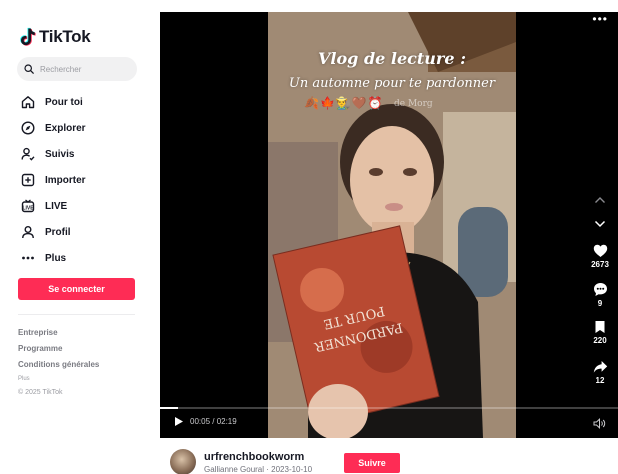  I want to click on chevron-down-icon, so click(600, 224).